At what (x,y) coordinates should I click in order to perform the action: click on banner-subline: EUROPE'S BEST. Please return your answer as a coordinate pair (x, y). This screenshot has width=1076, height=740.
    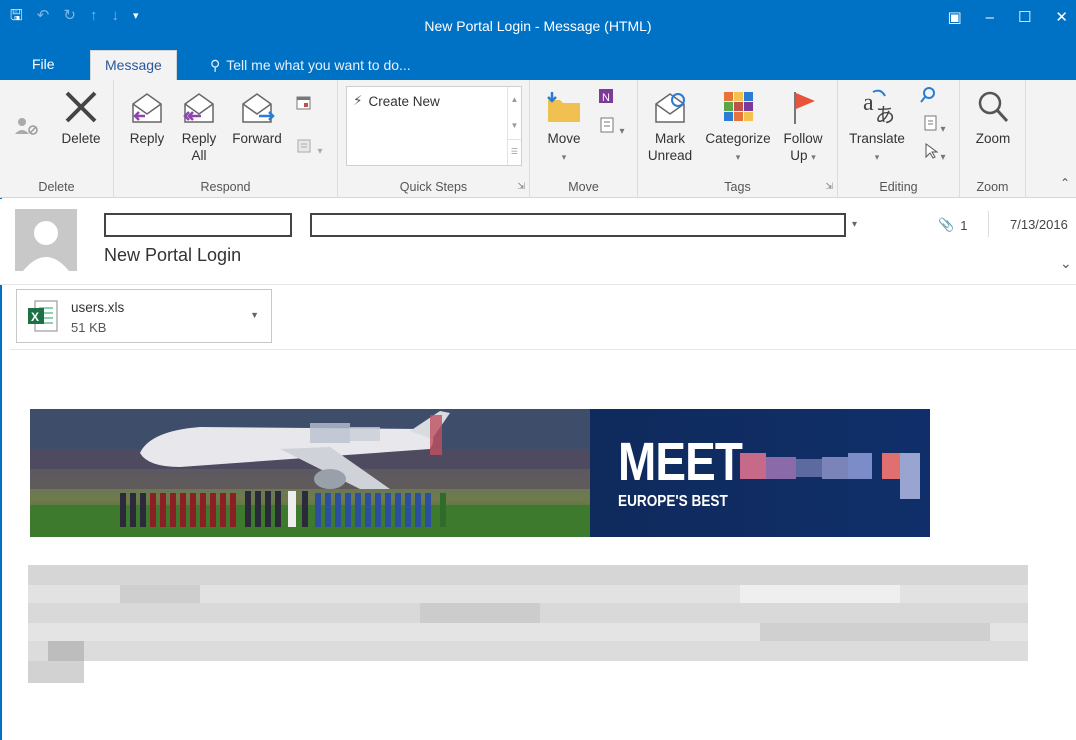
    Looking at the image, I should click on (673, 501).